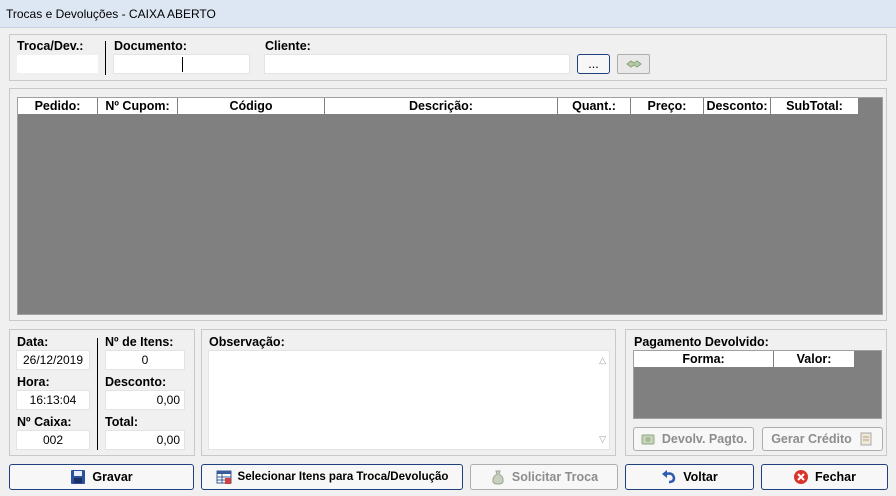 The height and width of the screenshot is (496, 896). I want to click on hora-field: 16:13:04, so click(53, 400).